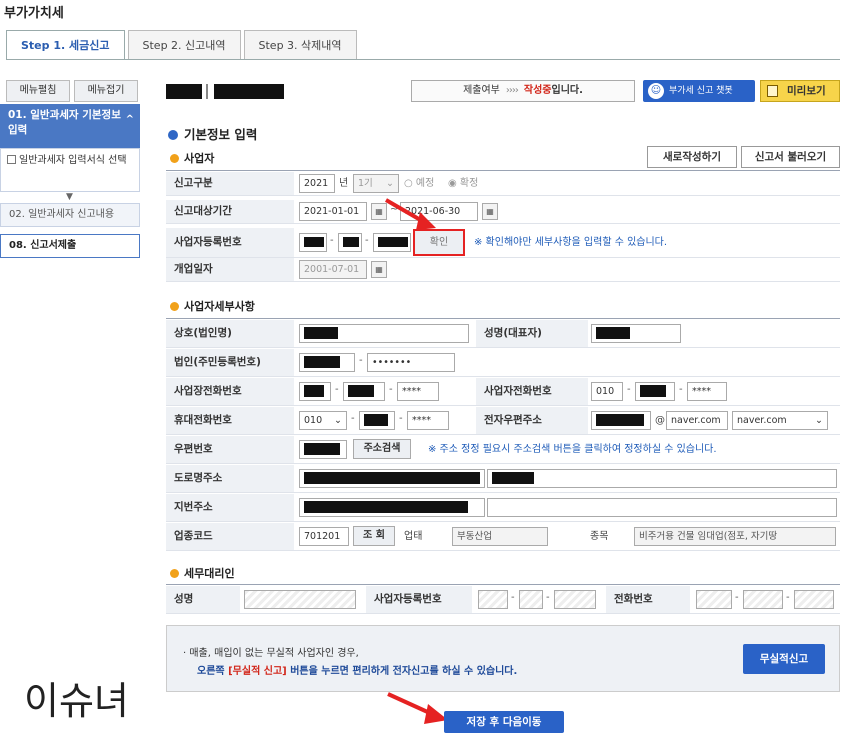  I want to click on arrow-down-icon: ▼, so click(69, 197).